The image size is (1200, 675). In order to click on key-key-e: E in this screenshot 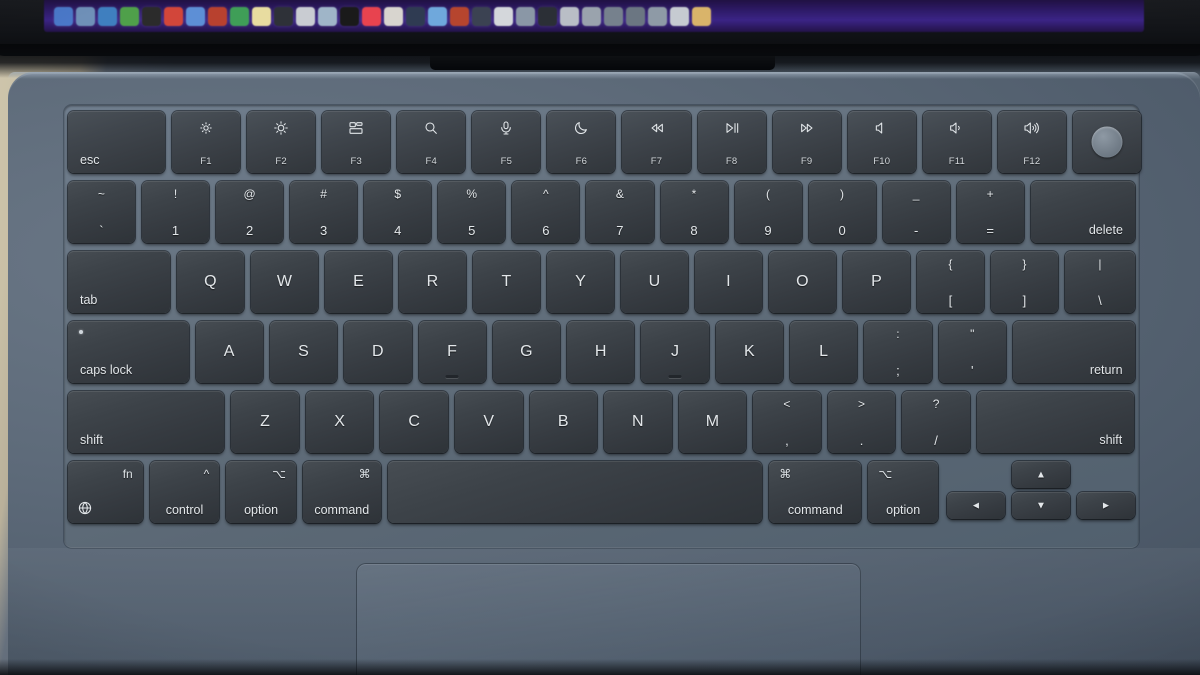, I will do `click(358, 282)`.